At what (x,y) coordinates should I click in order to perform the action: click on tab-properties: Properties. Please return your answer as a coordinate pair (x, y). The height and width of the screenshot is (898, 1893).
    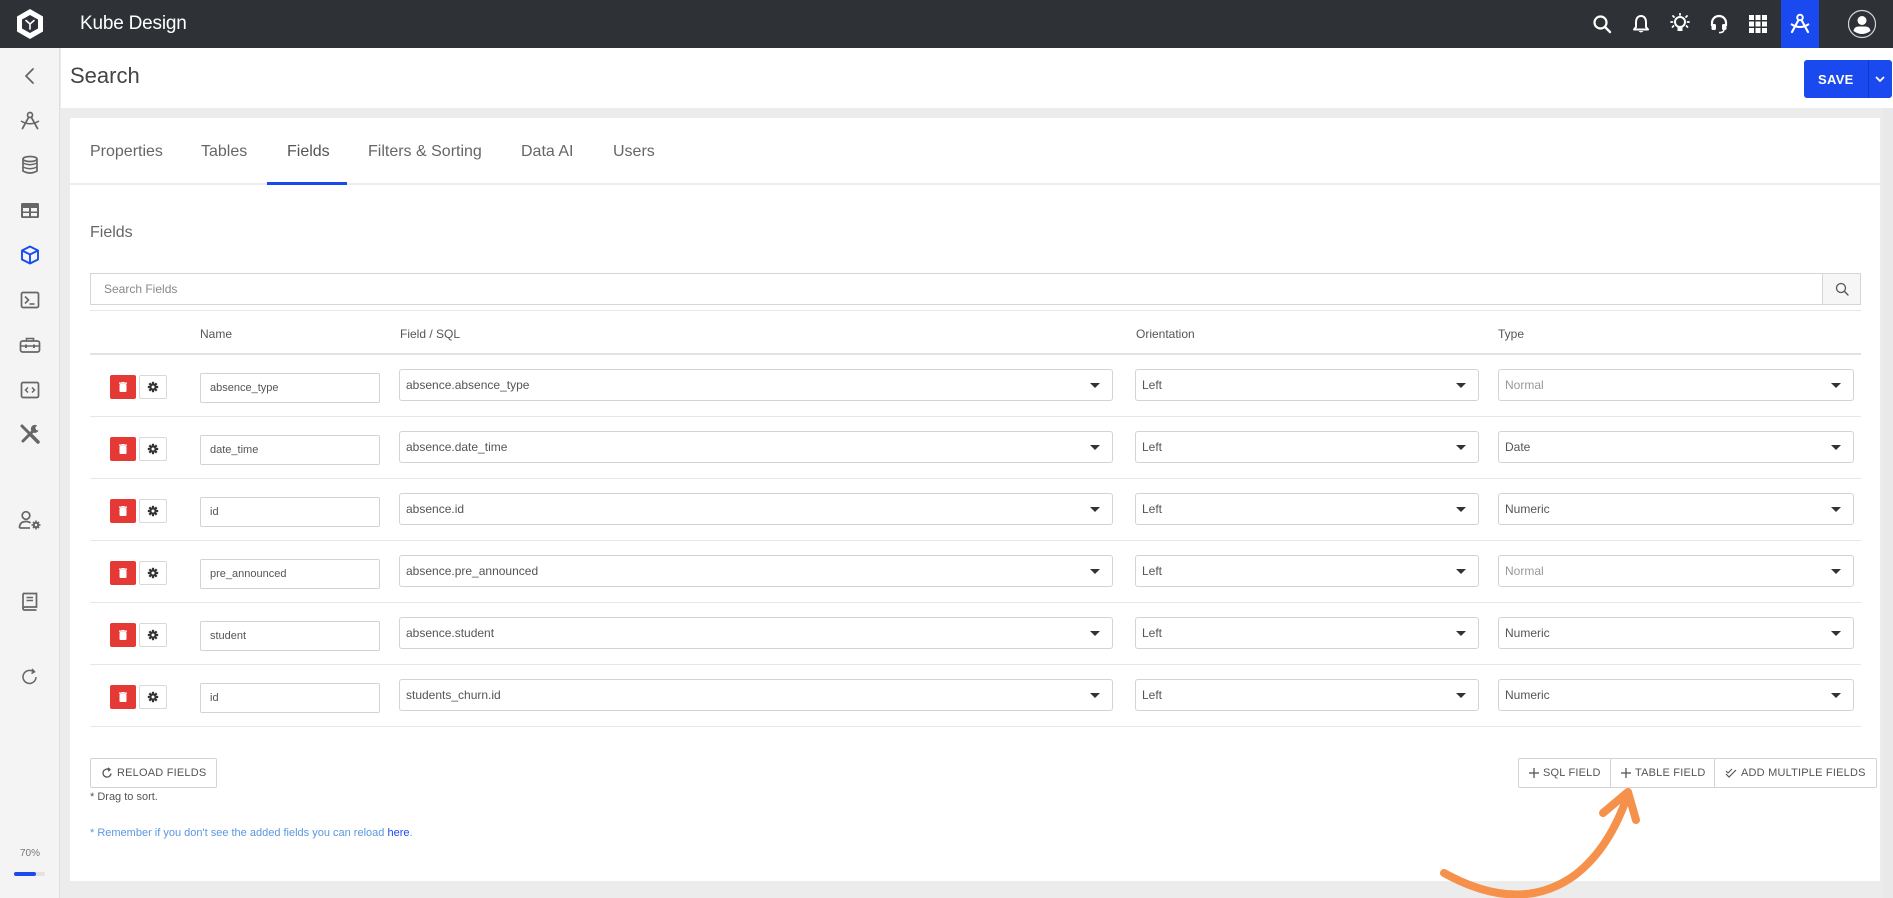
    Looking at the image, I should click on (126, 151).